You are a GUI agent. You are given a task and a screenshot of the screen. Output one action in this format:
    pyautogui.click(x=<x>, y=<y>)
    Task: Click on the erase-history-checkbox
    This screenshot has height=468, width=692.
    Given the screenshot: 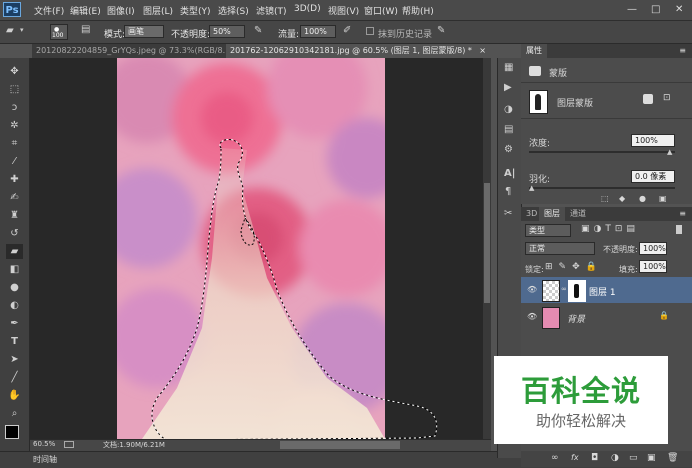 What is the action you would take?
    pyautogui.click(x=370, y=31)
    